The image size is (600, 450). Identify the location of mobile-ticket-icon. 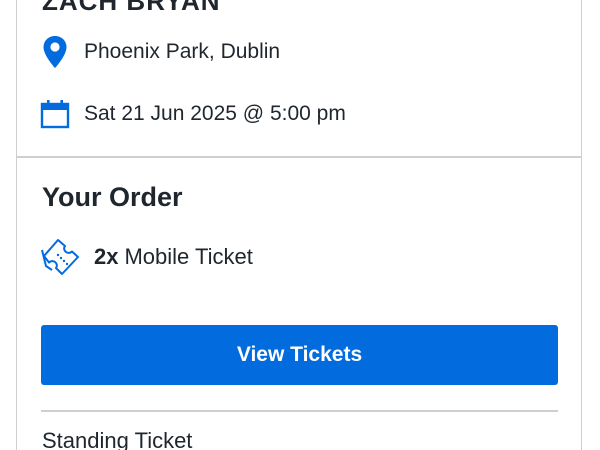
(61, 257).